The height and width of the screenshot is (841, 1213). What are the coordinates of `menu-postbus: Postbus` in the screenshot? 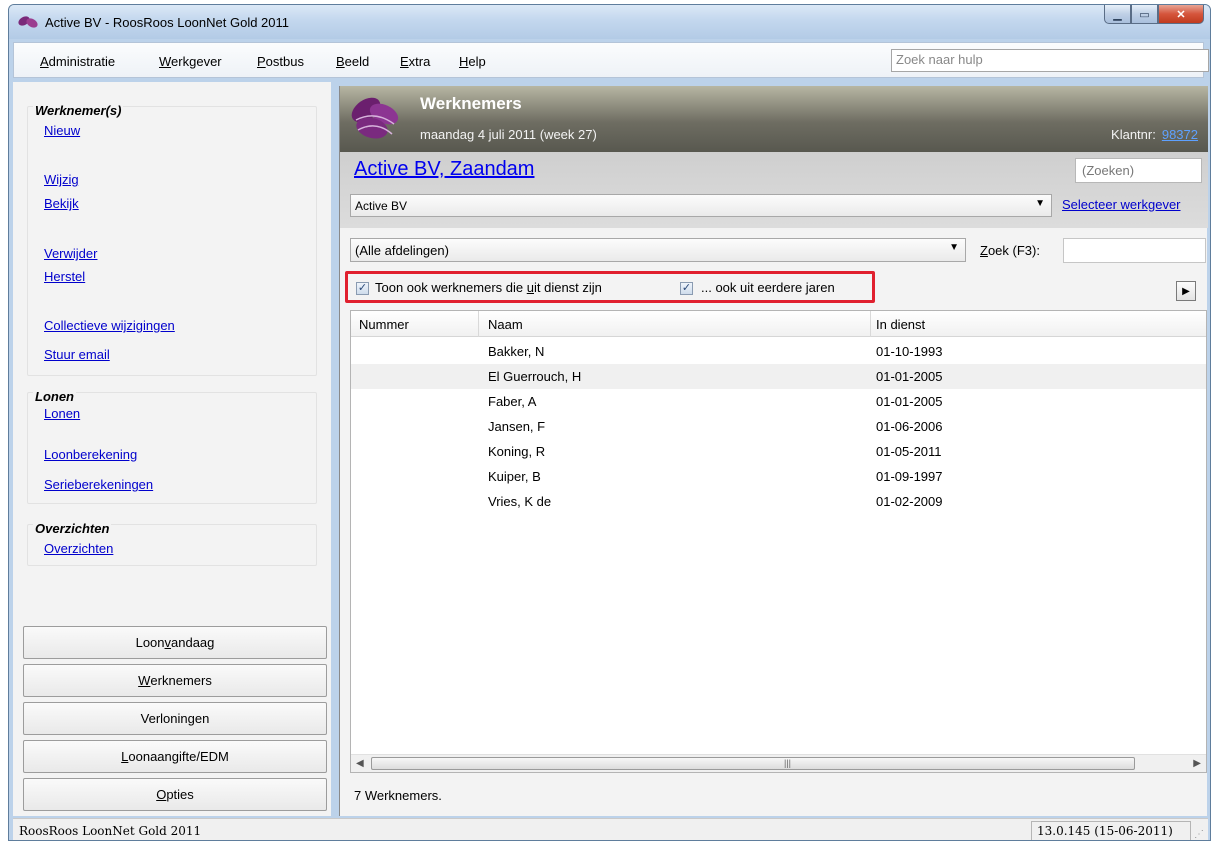 It's located at (280, 61).